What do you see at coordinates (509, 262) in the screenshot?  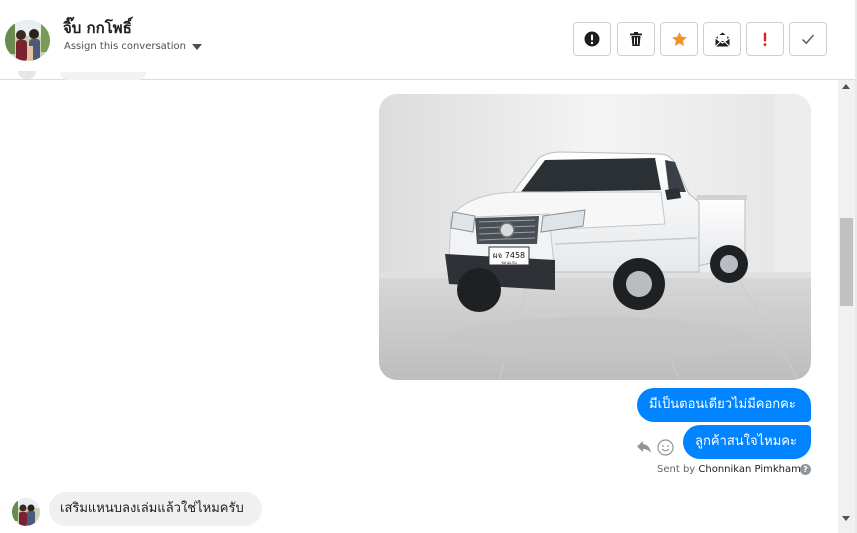 I see `license-plate-province: ขอนแก่น` at bounding box center [509, 262].